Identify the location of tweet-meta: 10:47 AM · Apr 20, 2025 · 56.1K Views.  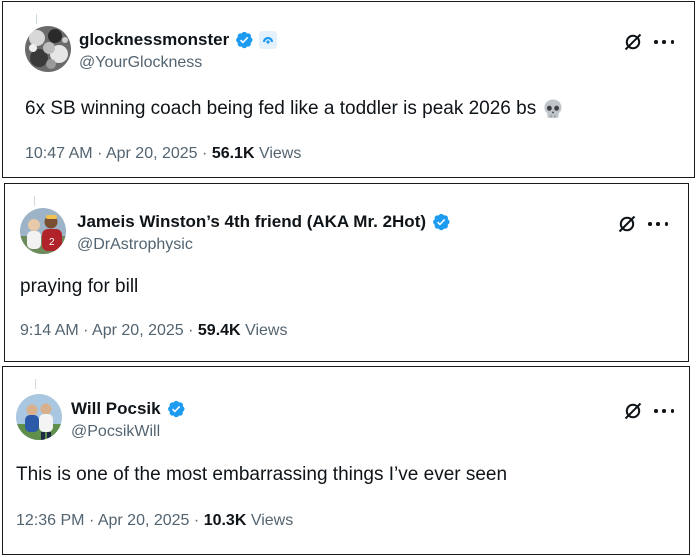
(163, 154).